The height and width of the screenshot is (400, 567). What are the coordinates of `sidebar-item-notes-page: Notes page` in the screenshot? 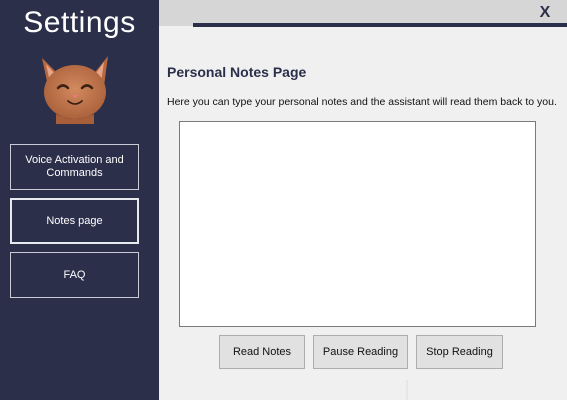 It's located at (74, 221).